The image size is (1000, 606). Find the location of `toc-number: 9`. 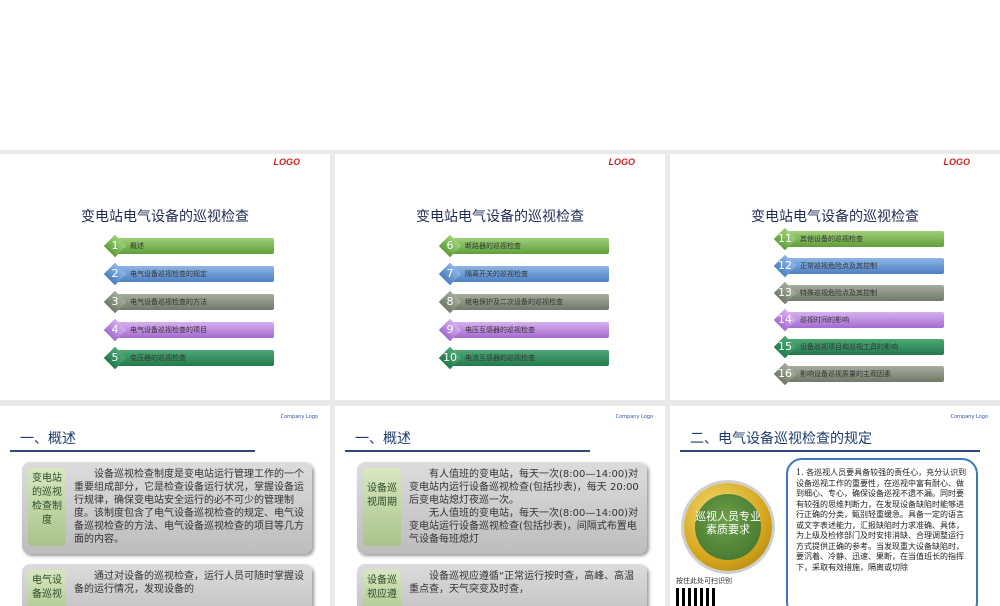

toc-number: 9 is located at coordinates (450, 329).